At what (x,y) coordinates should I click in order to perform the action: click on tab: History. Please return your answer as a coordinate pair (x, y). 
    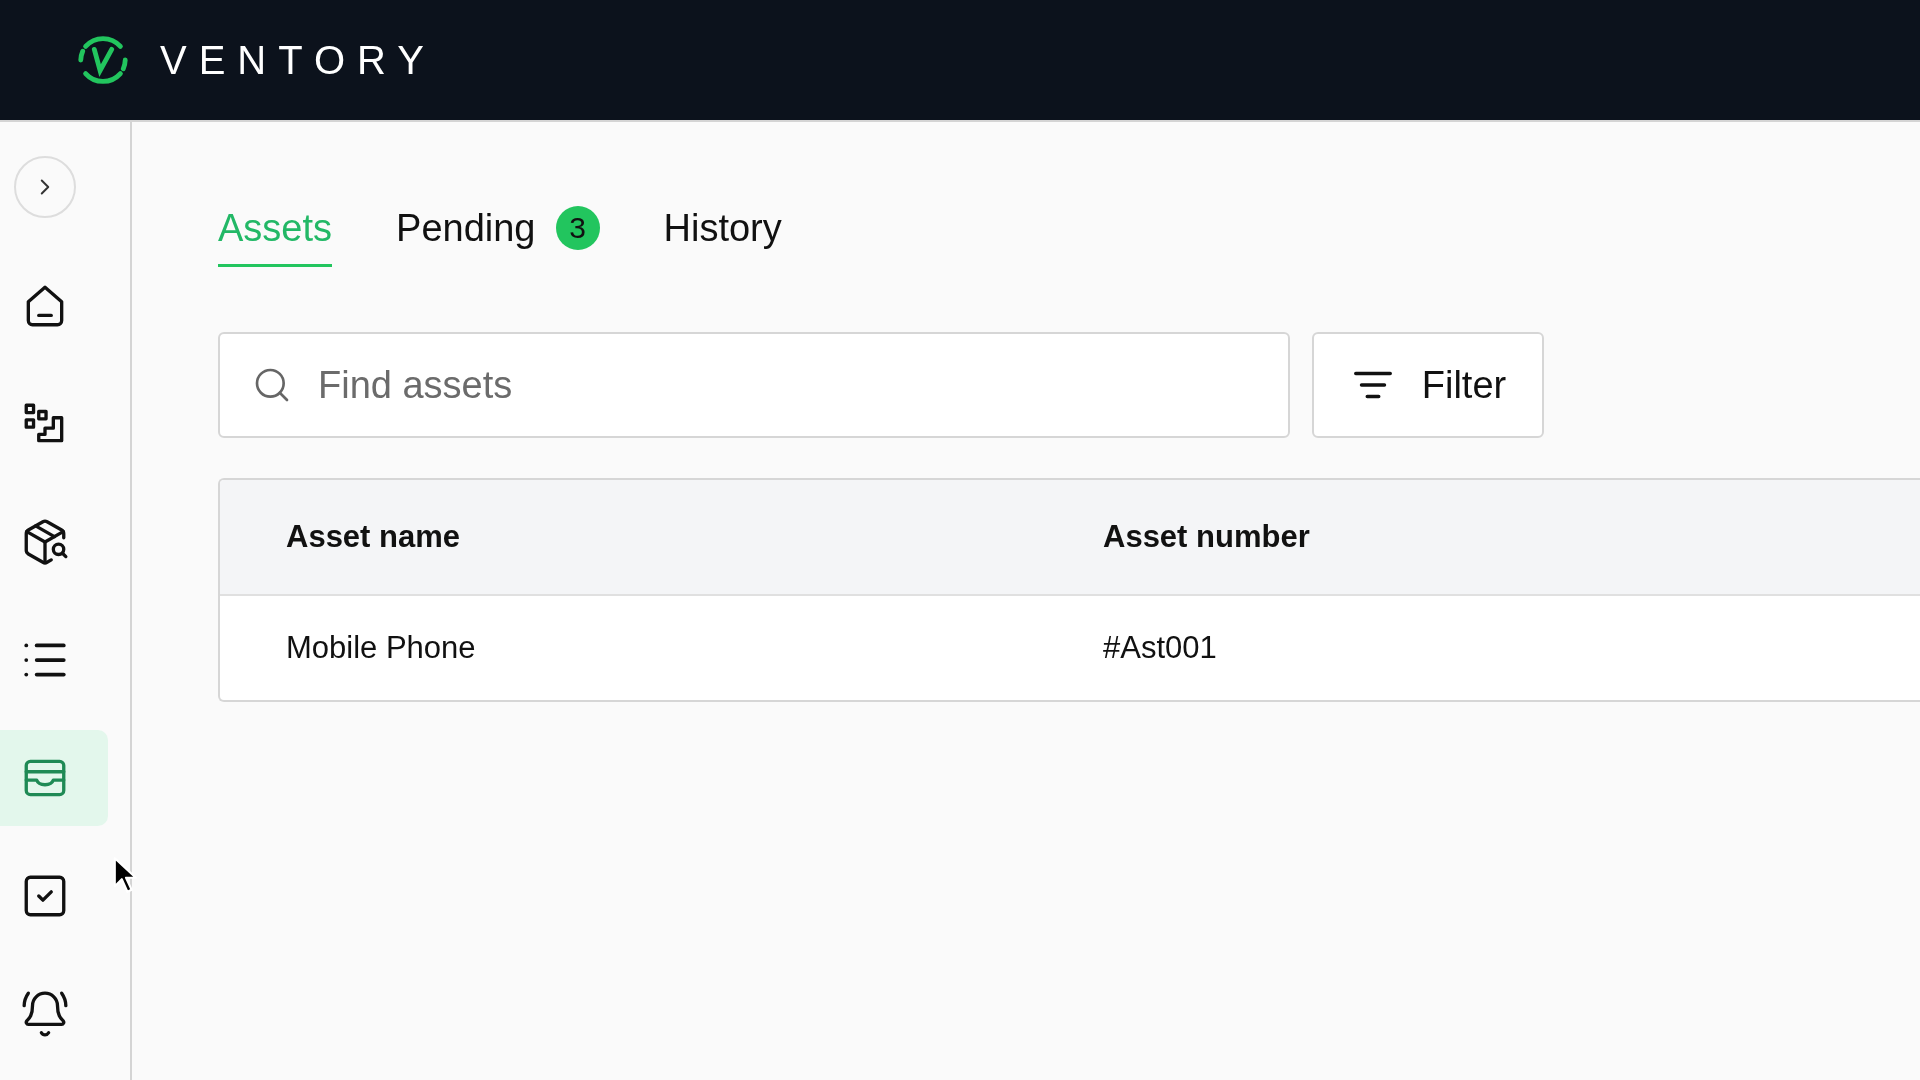
    Looking at the image, I should click on (722, 235).